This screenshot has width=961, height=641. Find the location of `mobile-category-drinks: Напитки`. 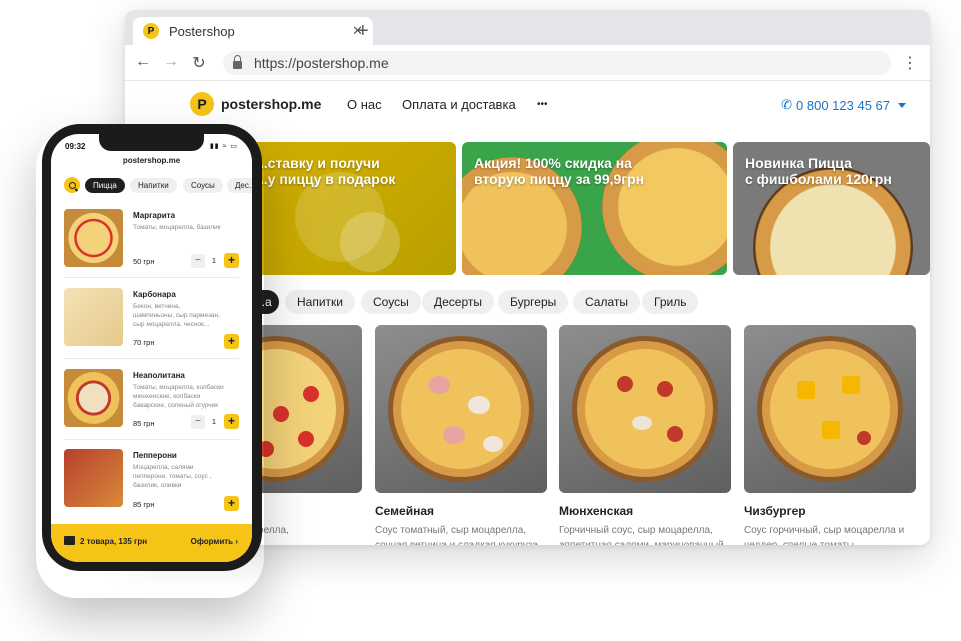

mobile-category-drinks: Напитки is located at coordinates (153, 185).